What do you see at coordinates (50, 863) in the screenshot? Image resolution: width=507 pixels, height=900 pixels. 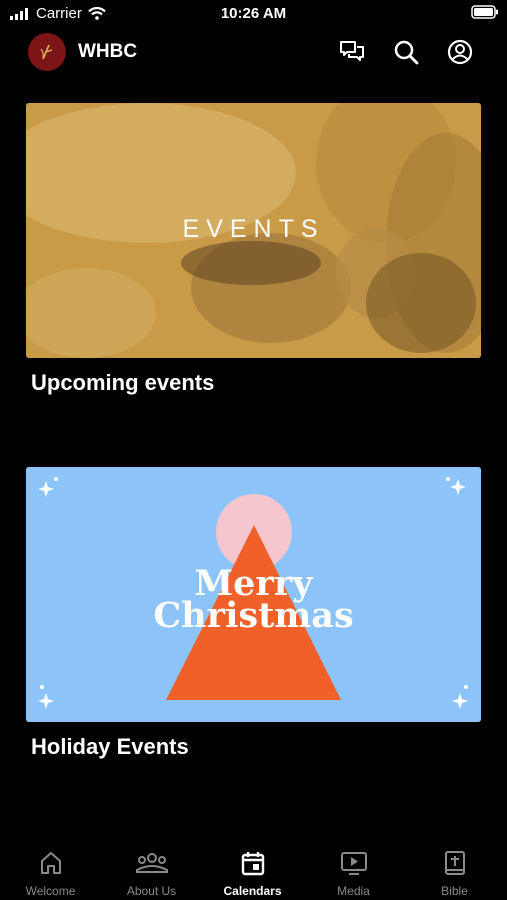 I see `home-icon` at bounding box center [50, 863].